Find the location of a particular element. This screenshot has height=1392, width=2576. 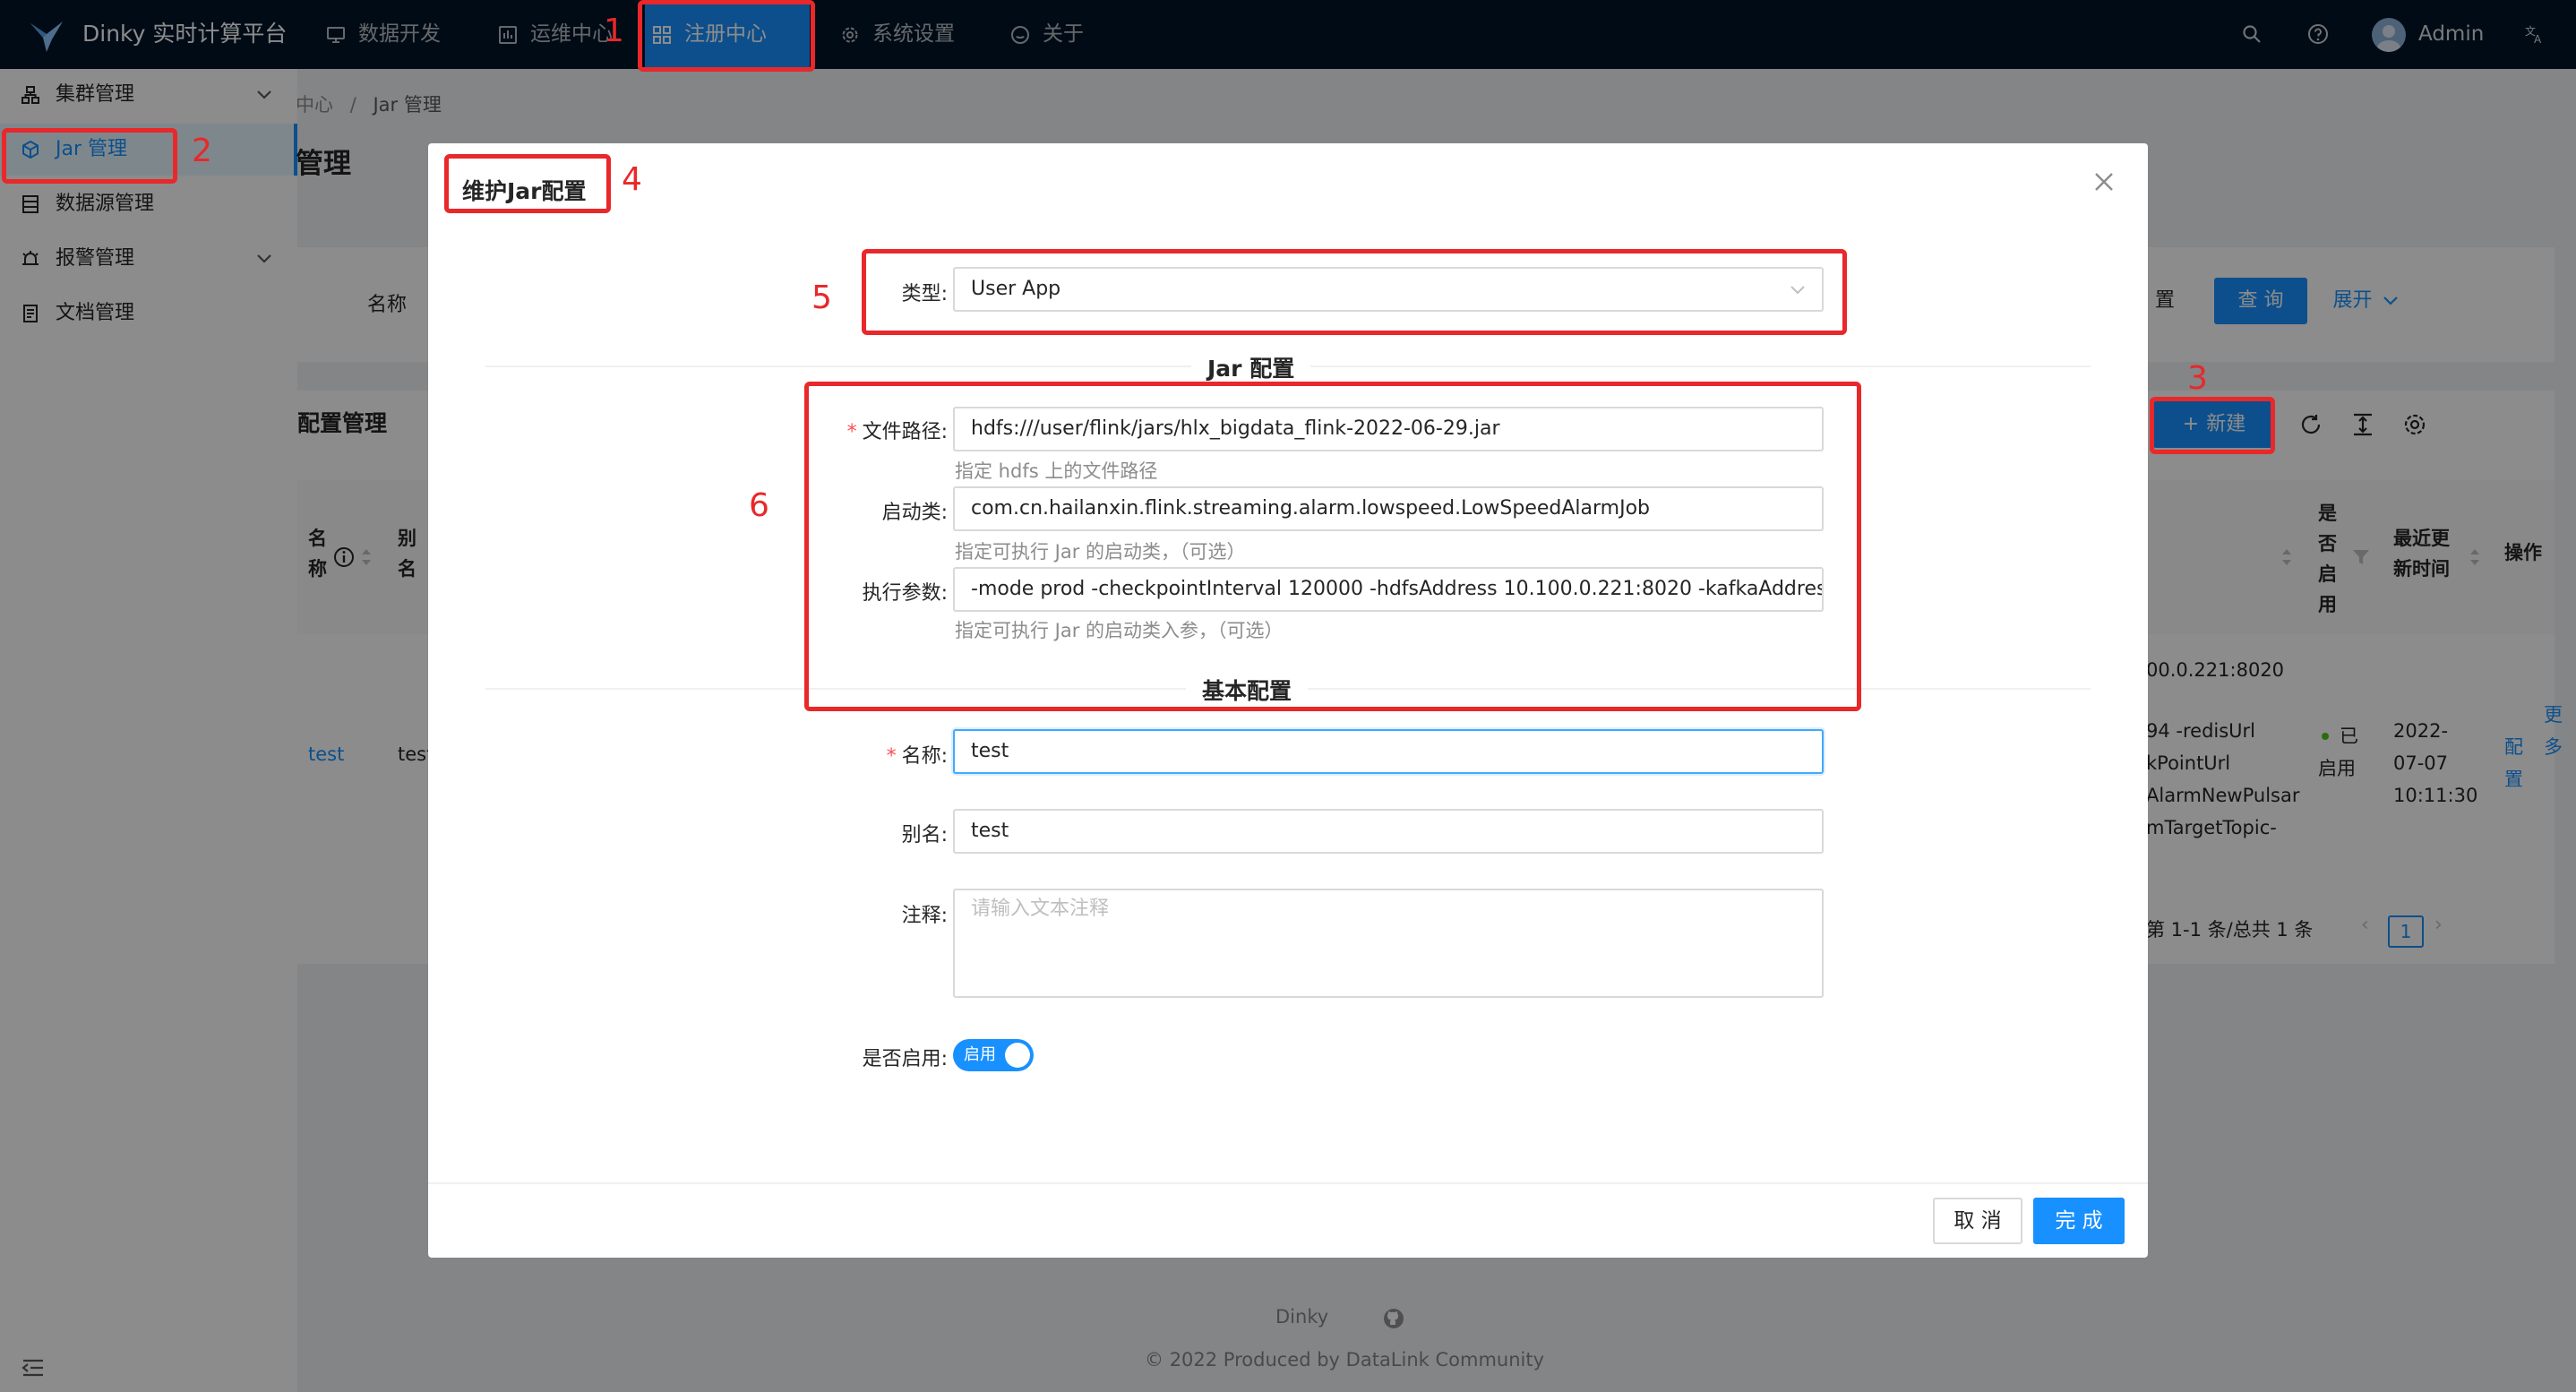

cancel-button: 取 消 is located at coordinates (1977, 1221).